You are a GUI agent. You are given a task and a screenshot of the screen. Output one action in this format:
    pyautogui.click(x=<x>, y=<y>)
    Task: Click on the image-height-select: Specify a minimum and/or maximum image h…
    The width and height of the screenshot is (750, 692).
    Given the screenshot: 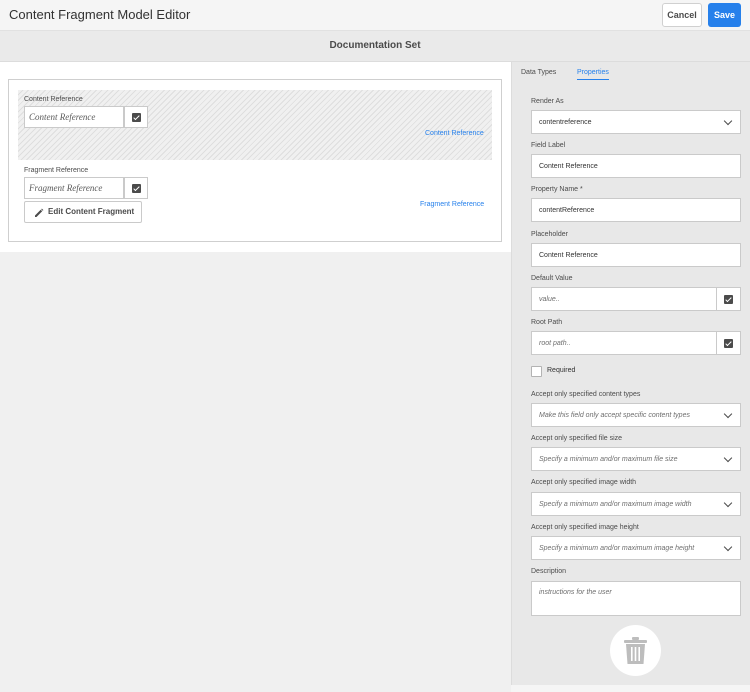 What is the action you would take?
    pyautogui.click(x=636, y=548)
    